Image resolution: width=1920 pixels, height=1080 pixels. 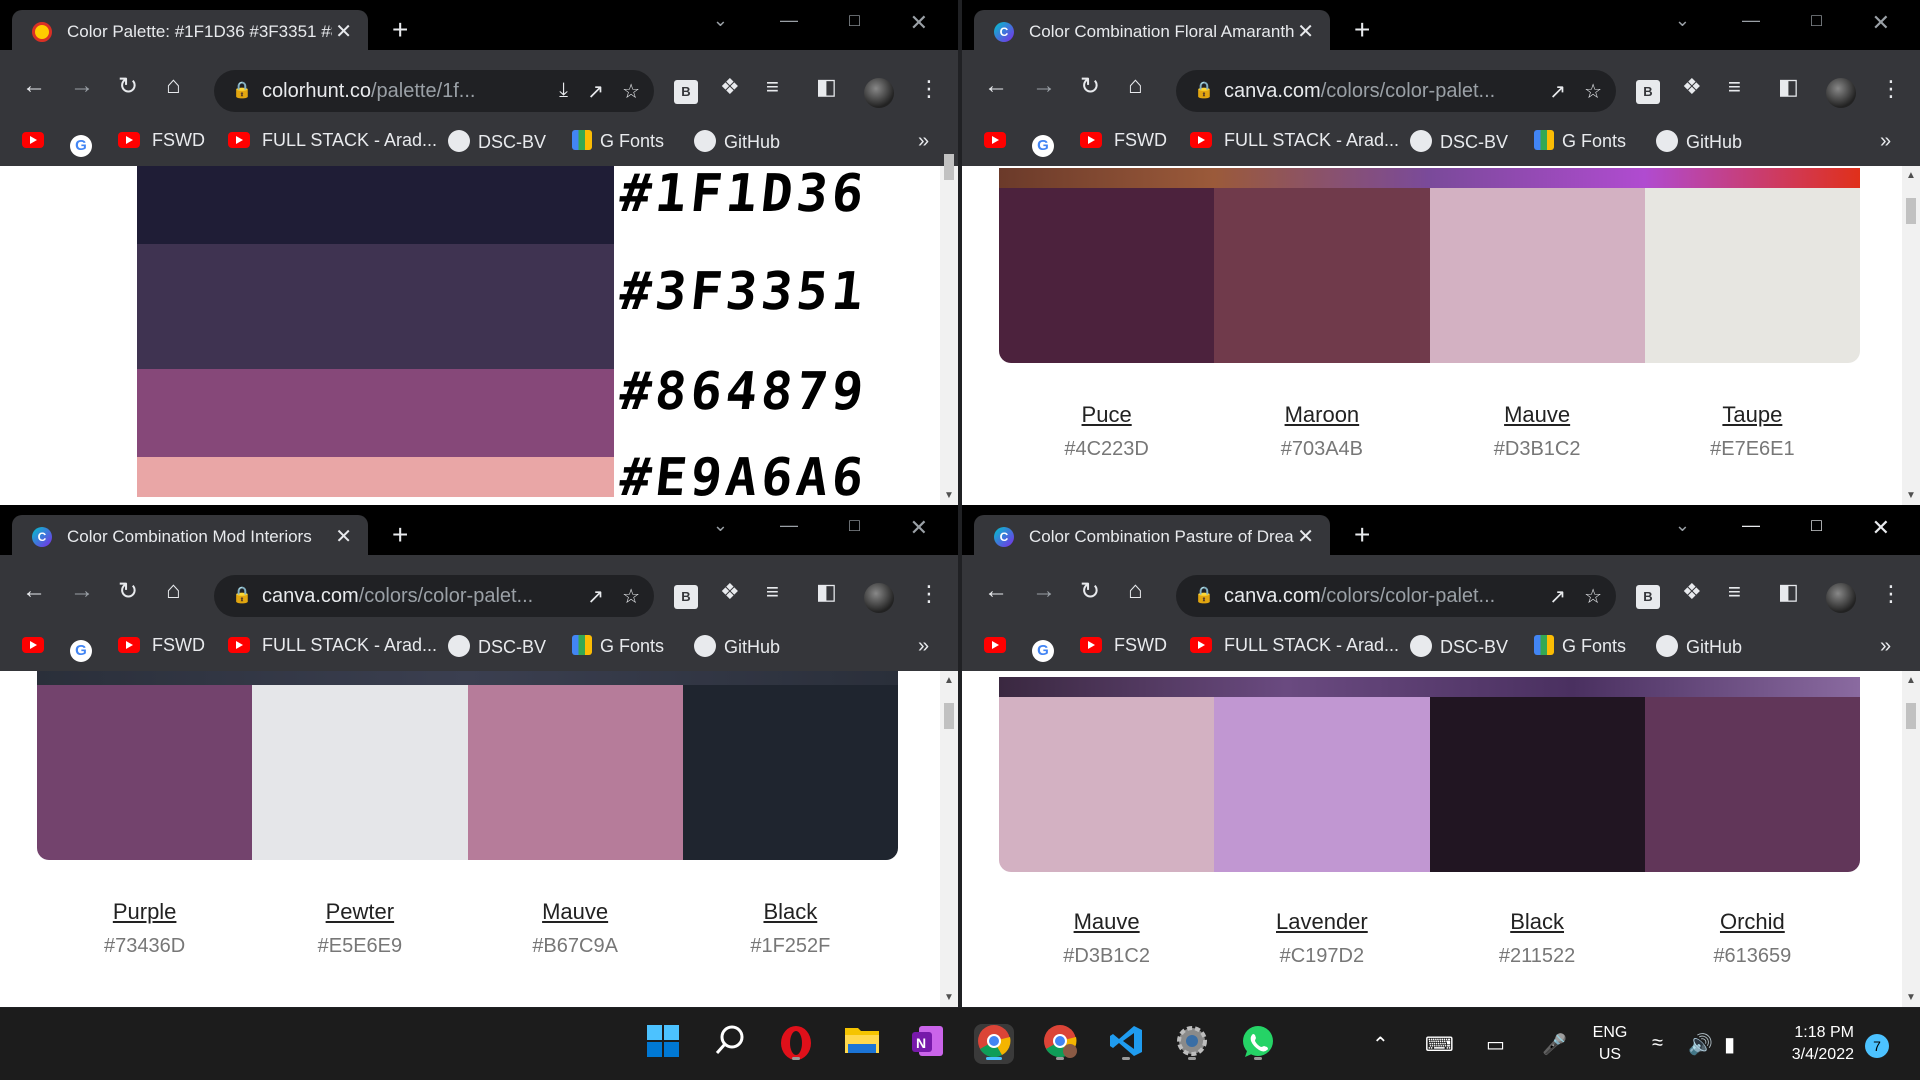 I want to click on scroll-up-arrow-icon: ▲, so click(x=1911, y=680).